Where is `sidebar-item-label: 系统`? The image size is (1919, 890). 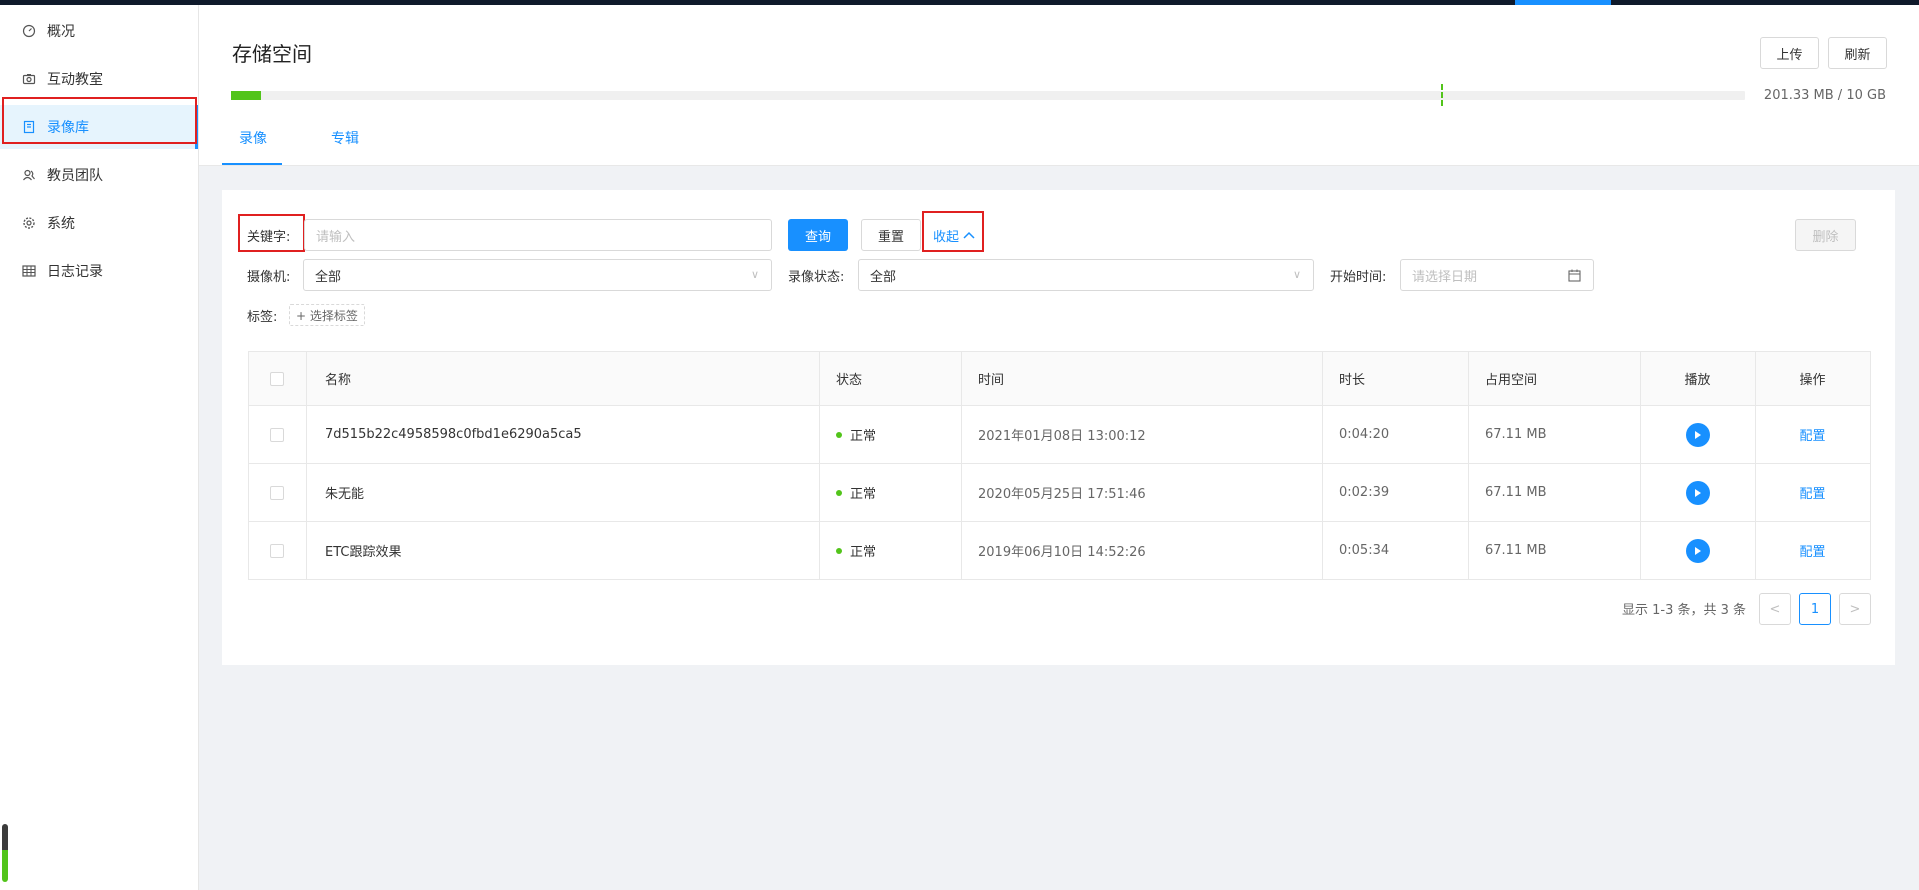 sidebar-item-label: 系统 is located at coordinates (61, 224).